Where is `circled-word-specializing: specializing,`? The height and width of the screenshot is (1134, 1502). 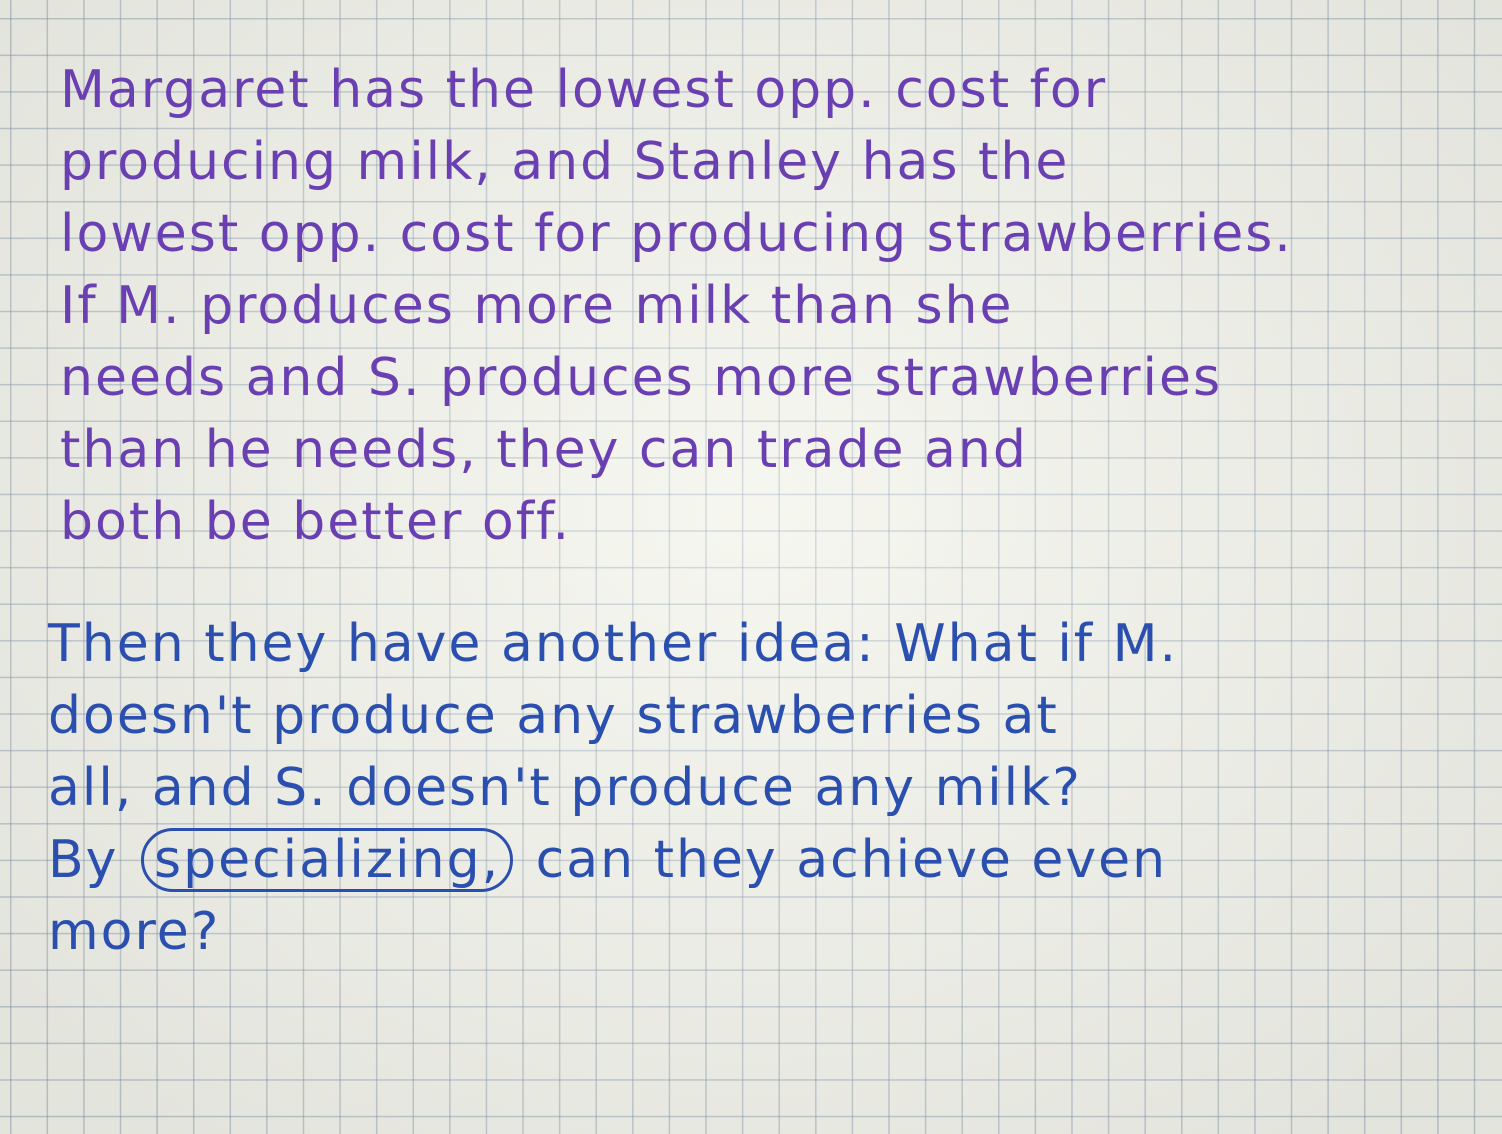
circled-word-specializing: specializing, is located at coordinates (327, 860).